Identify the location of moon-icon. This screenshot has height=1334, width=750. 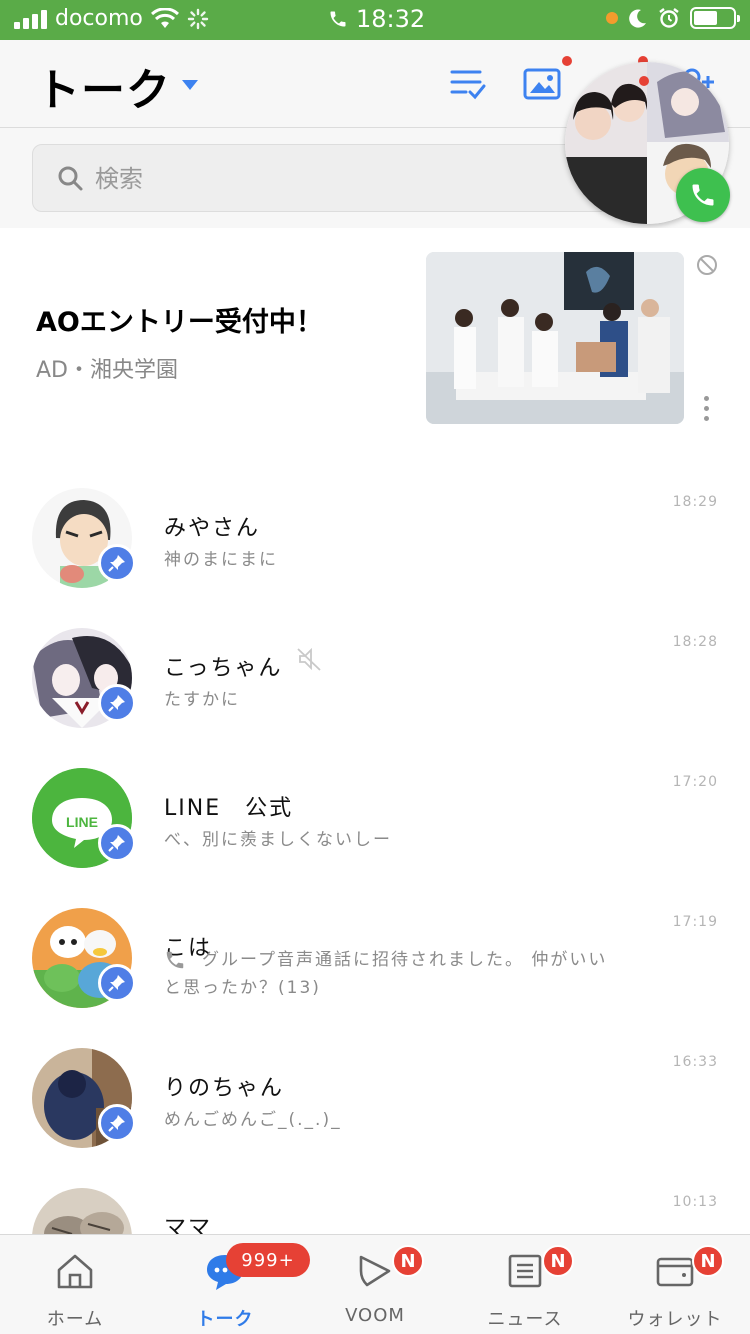
(637, 18).